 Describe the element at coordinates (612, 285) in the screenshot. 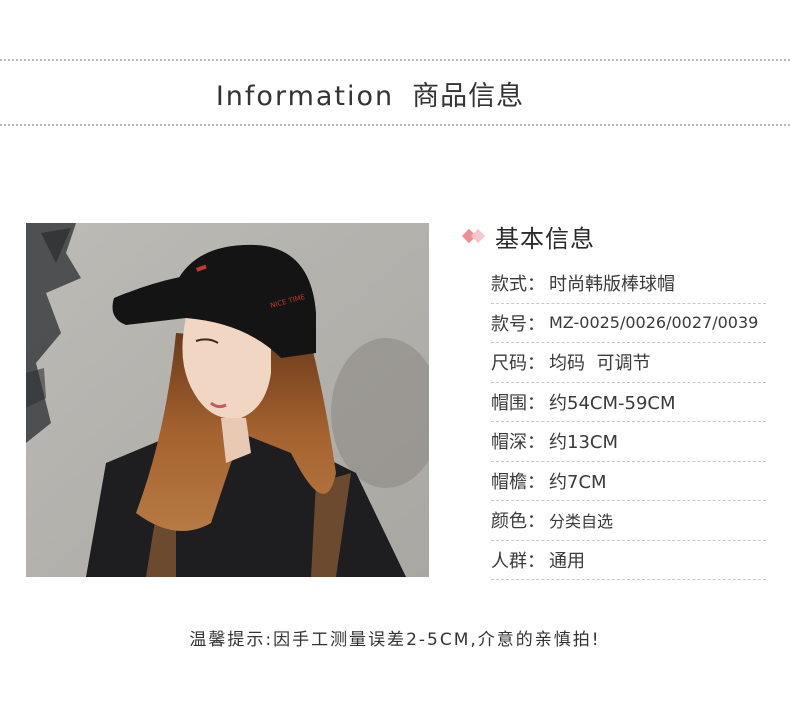

I see `spec-value: 时尚韩版棒球帽` at that location.